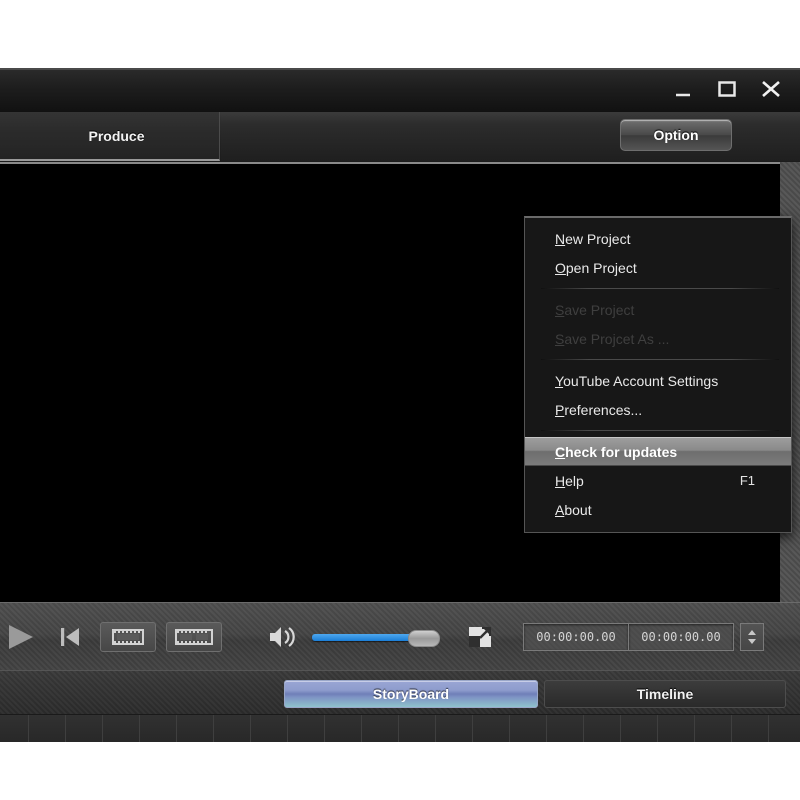  I want to click on capture-frame-button, so click(128, 637).